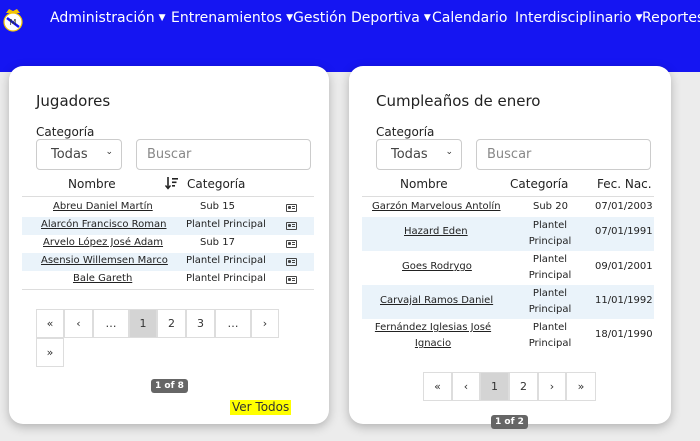  What do you see at coordinates (168, 244) in the screenshot?
I see `table-row: Arvelo López José Adam Sub 17` at bounding box center [168, 244].